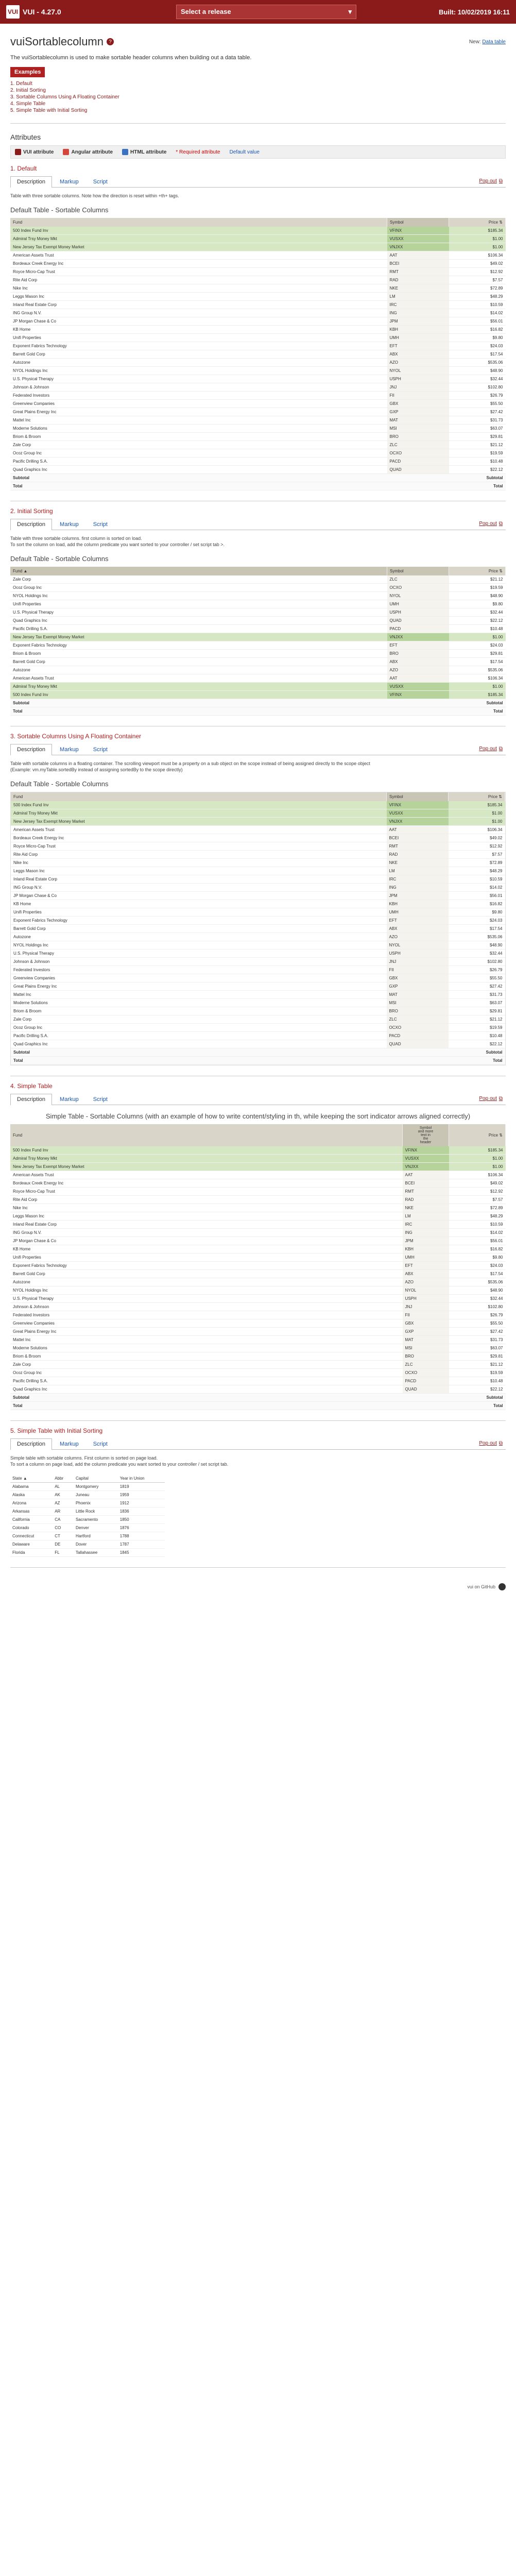 Image resolution: width=516 pixels, height=2576 pixels. Describe the element at coordinates (63, 1479) in the screenshot. I see `states-column-header: Abbr` at that location.